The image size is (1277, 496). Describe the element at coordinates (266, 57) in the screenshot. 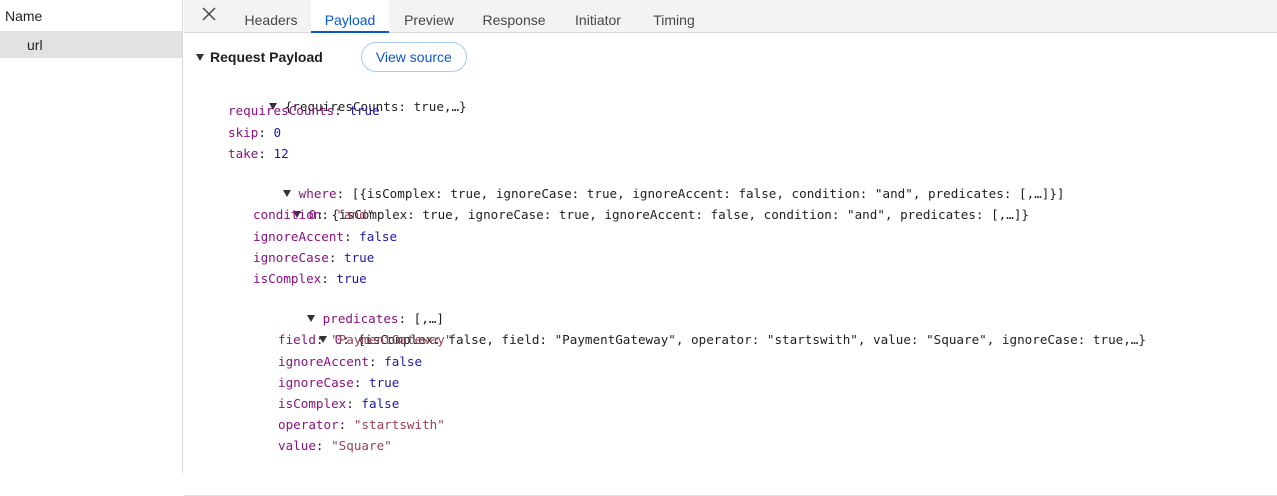

I see `section-title: Request Payload` at that location.